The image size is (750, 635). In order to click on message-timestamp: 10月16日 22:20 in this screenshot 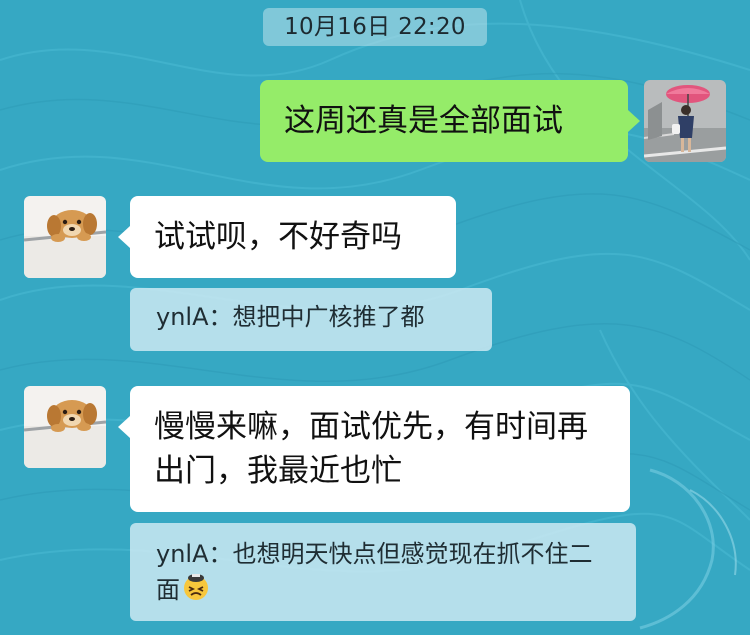, I will do `click(375, 27)`.